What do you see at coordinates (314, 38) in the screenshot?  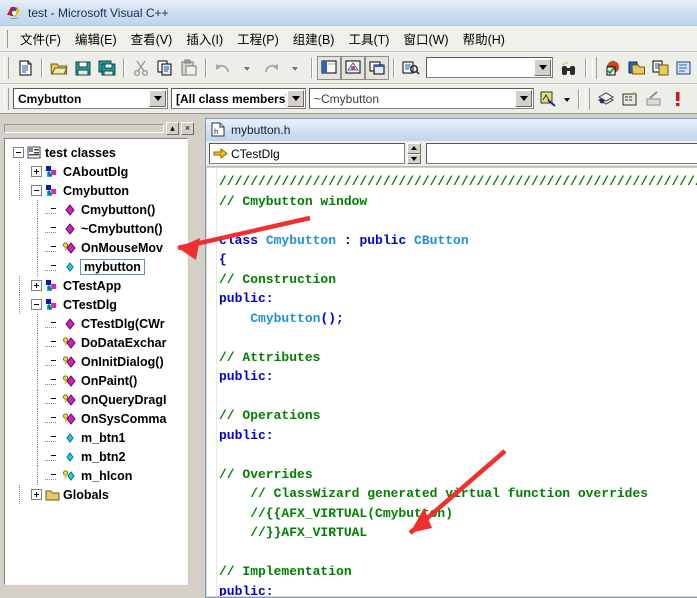 I see `menu-build: 组建(B)` at bounding box center [314, 38].